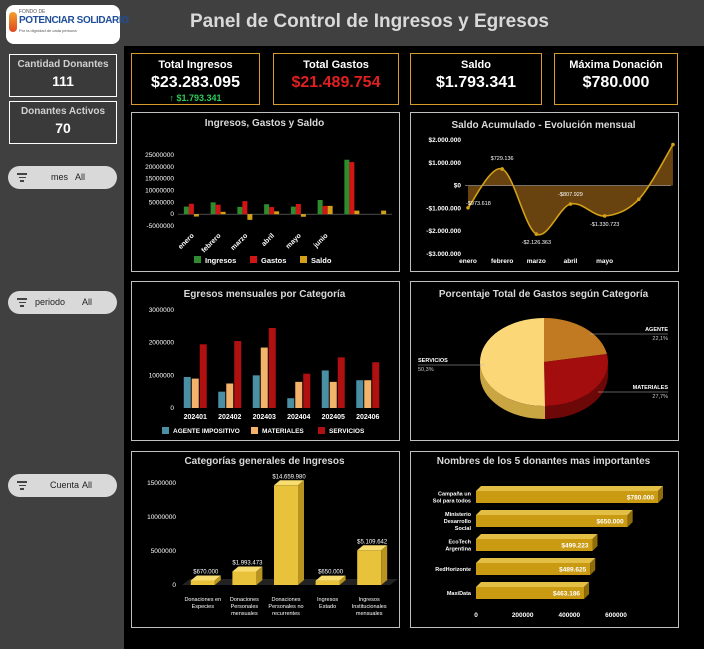 Image resolution: width=704 pixels, height=649 pixels. I want to click on y-tick-label: MaxiData, so click(459, 594).